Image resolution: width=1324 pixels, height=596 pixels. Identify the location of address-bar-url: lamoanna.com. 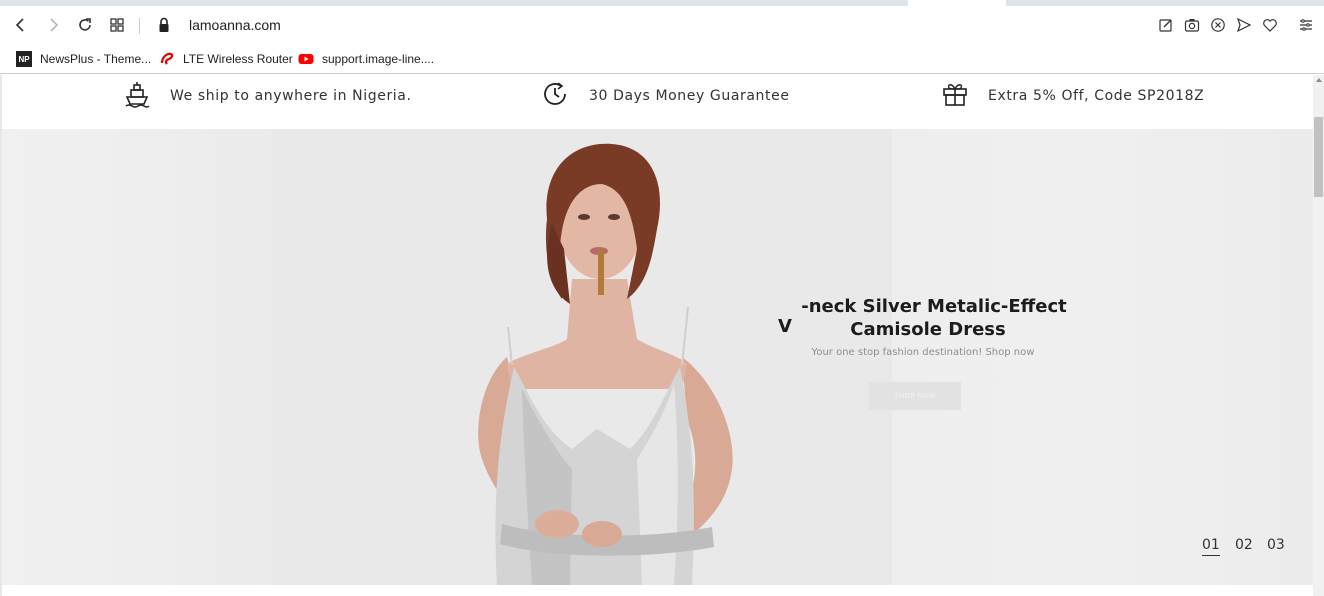
(235, 25).